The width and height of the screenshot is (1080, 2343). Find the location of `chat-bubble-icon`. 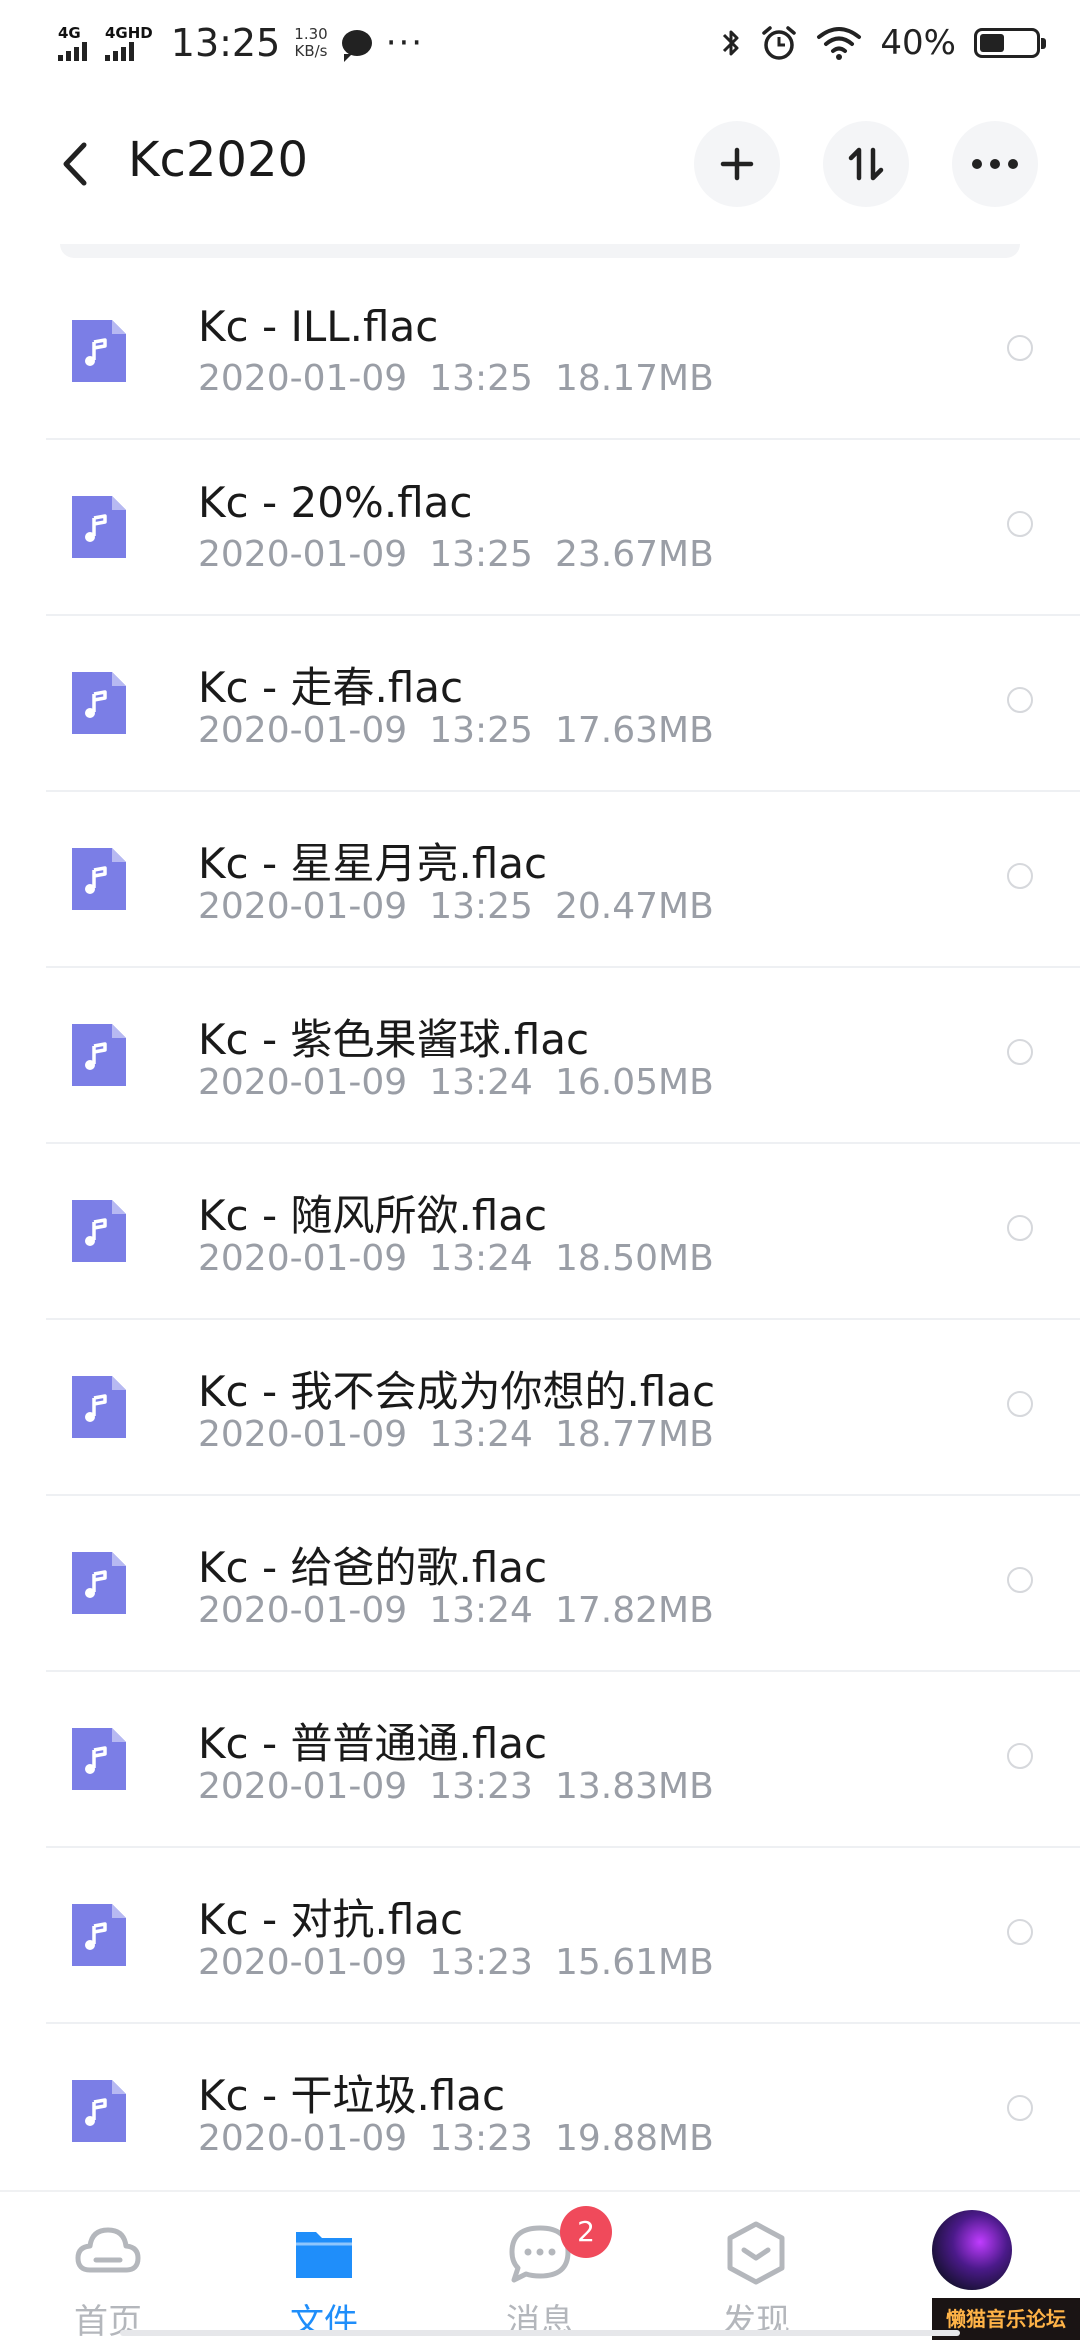

chat-bubble-icon is located at coordinates (356, 46).